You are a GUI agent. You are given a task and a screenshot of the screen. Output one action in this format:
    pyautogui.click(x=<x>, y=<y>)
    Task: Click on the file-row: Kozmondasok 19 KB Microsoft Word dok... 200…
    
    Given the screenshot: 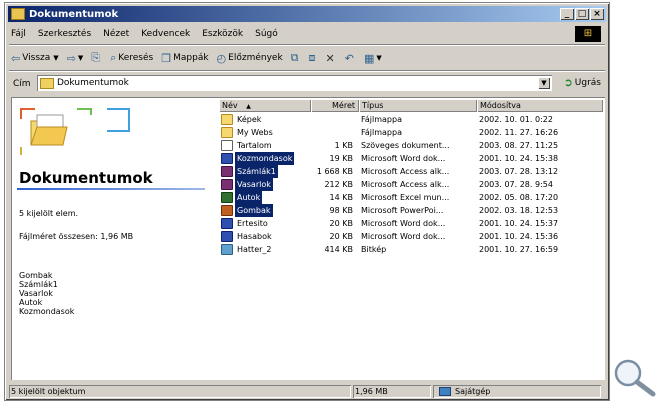 What is the action you would take?
    pyautogui.click(x=406, y=158)
    